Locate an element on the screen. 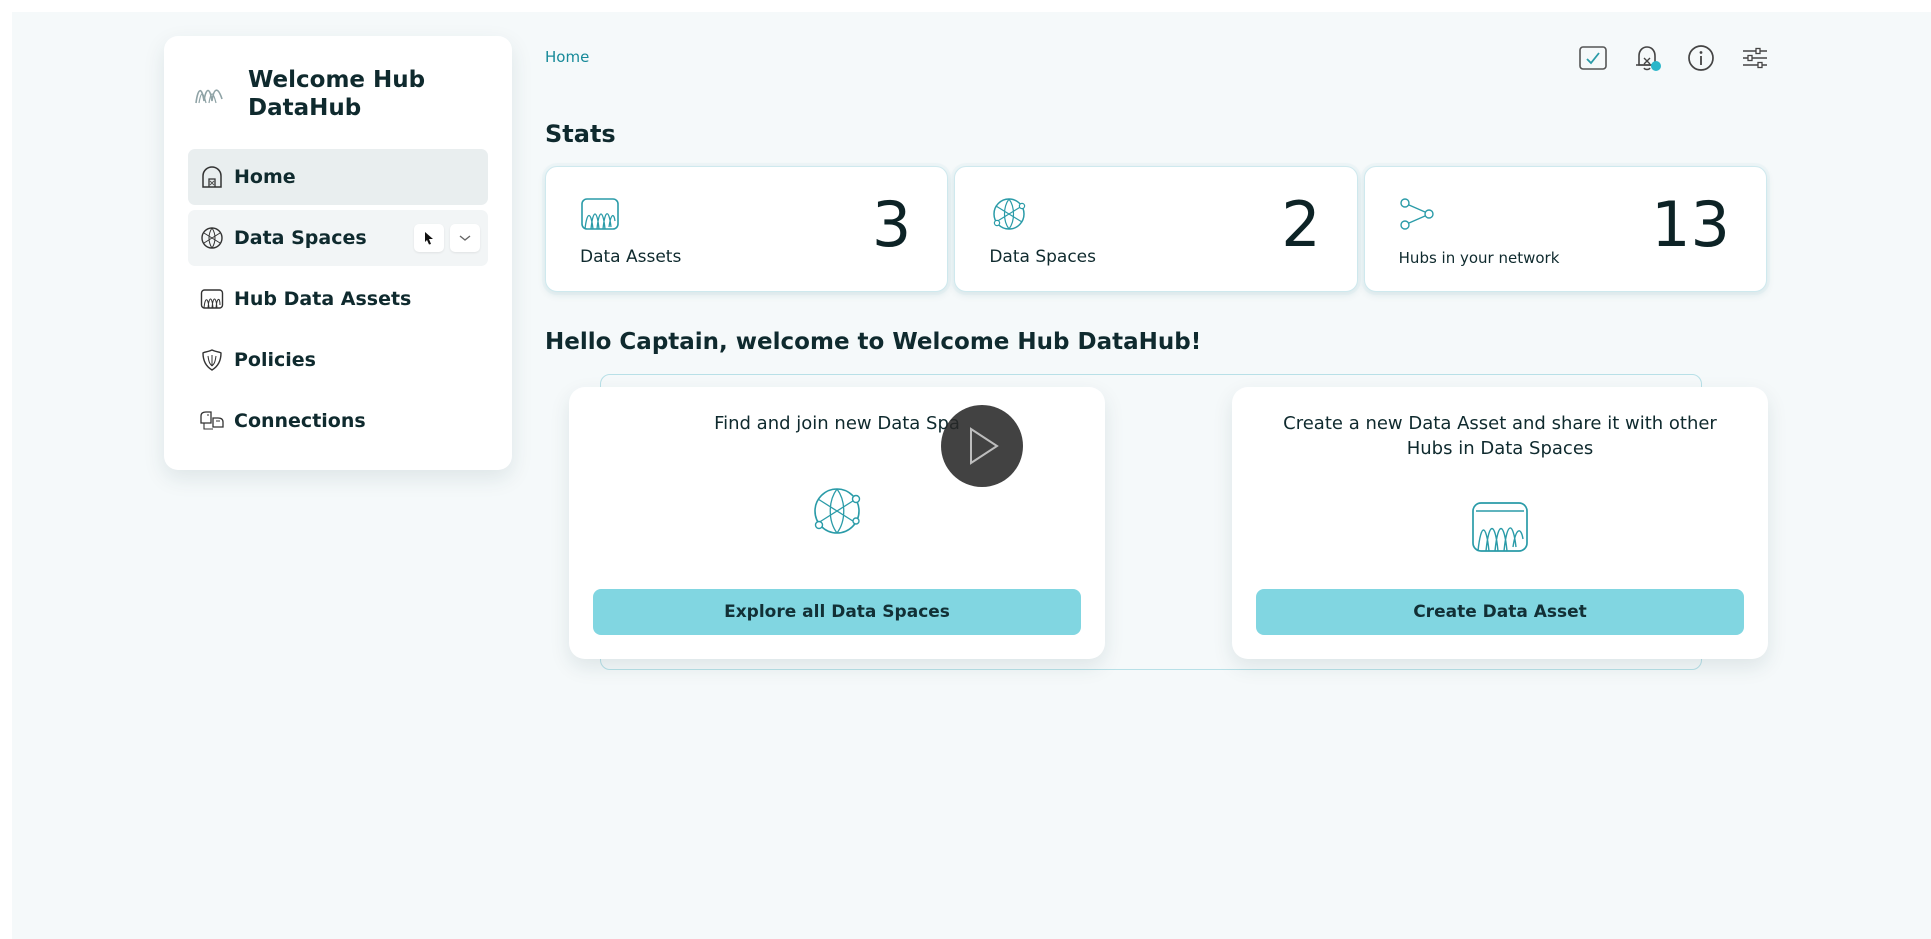 Image resolution: width=1931 pixels, height=939 pixels. sidebar-item-connections: Connections is located at coordinates (338, 421).